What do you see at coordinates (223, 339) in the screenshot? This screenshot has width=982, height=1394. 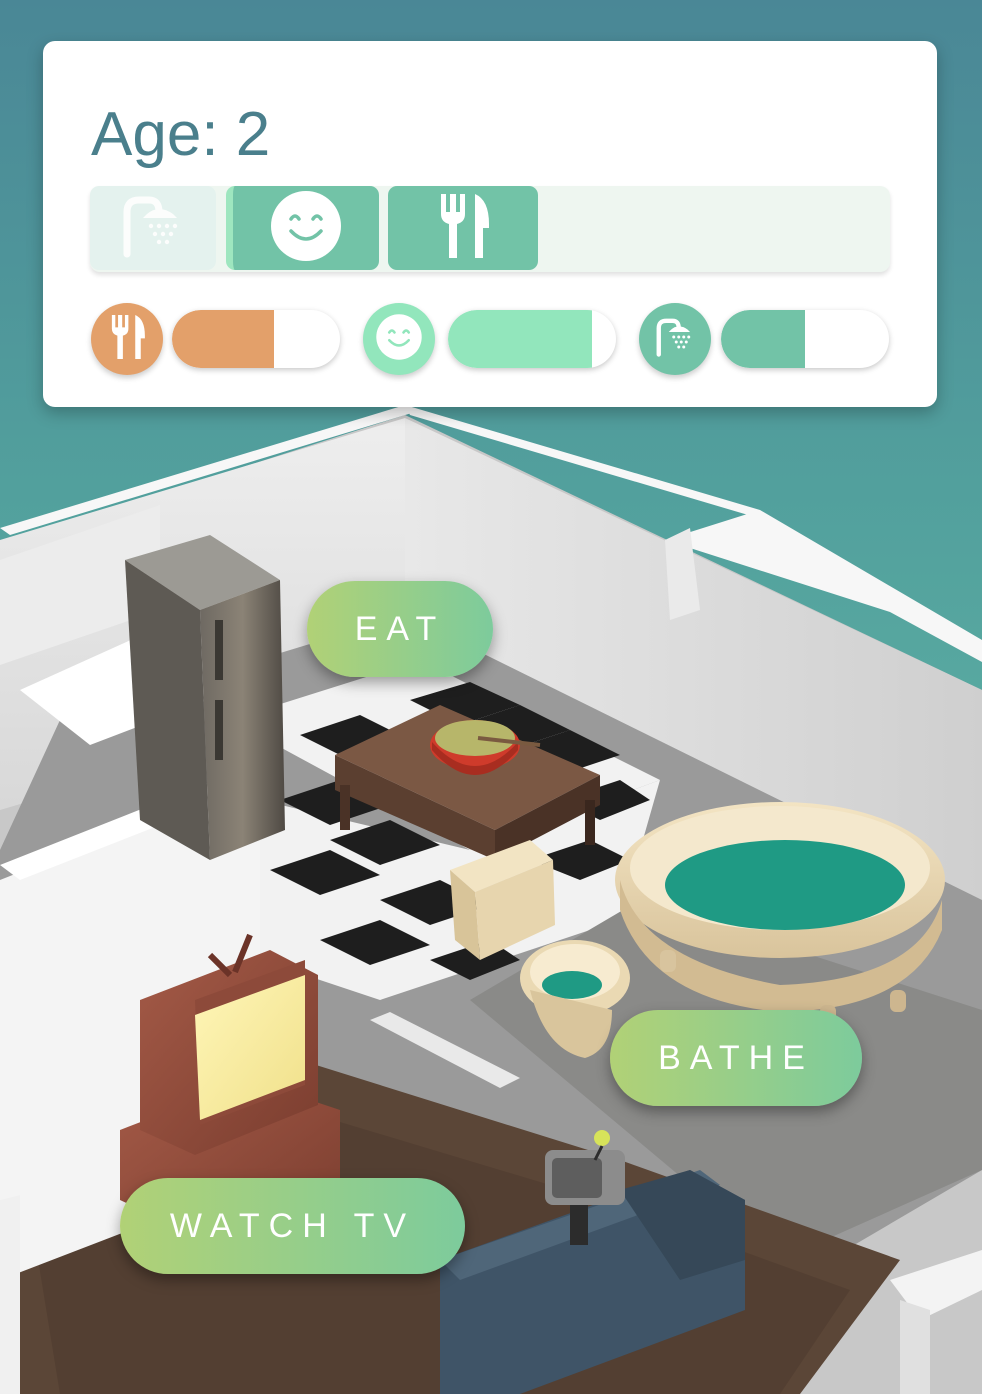 I see `hunger-need-fill` at bounding box center [223, 339].